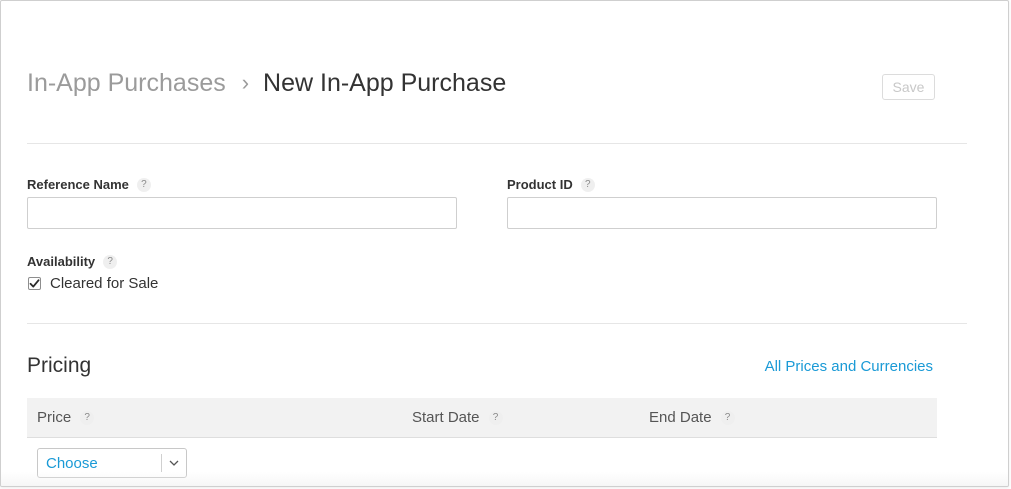 The image size is (1011, 489). I want to click on header-divider, so click(497, 143).